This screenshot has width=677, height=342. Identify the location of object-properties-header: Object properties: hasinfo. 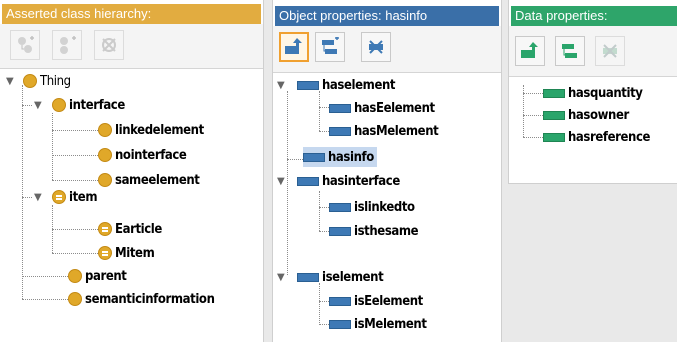
(387, 16).